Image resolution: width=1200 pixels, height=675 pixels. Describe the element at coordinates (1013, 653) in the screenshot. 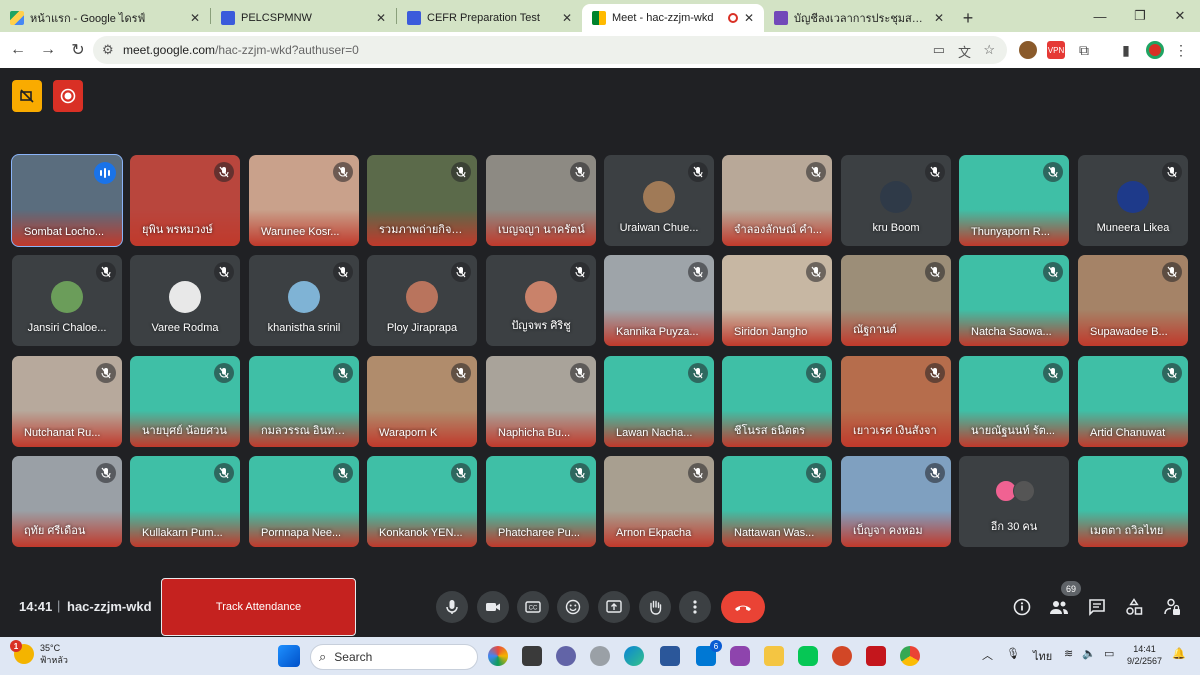

I see `microphone-tray-icon: 🎙` at that location.